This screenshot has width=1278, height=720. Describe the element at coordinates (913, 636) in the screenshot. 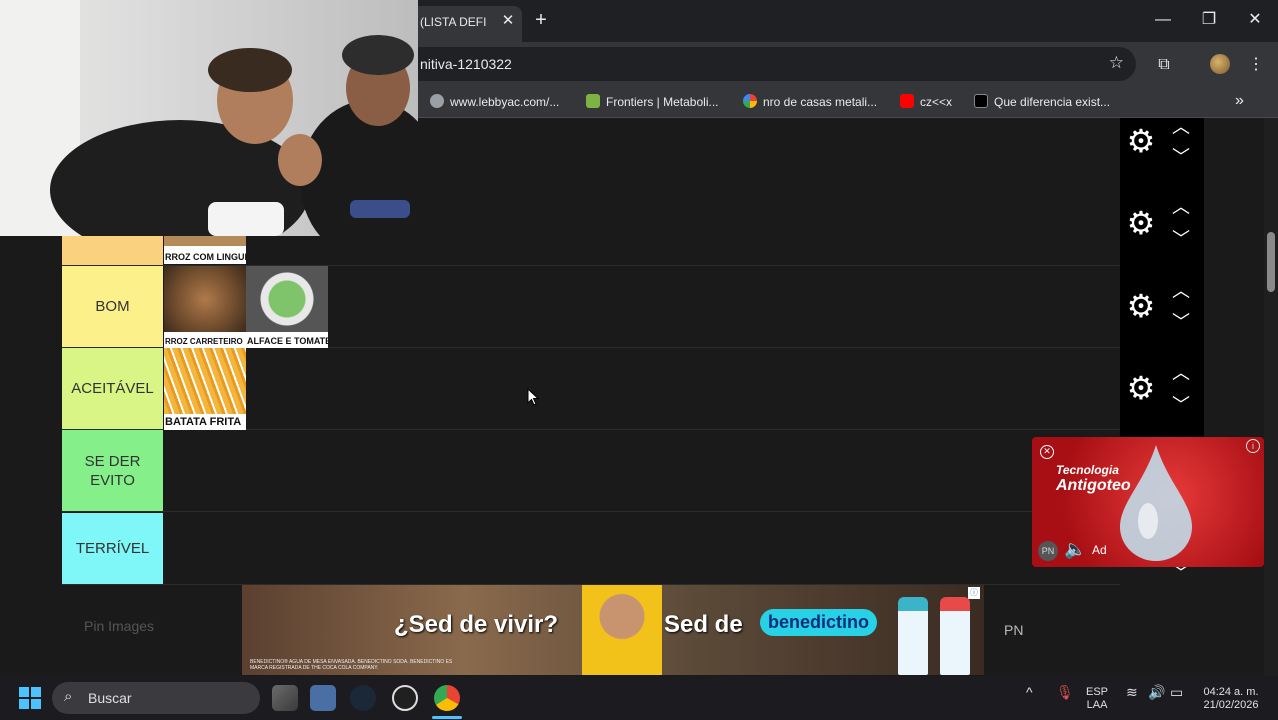

I see `water-bottle-image` at that location.